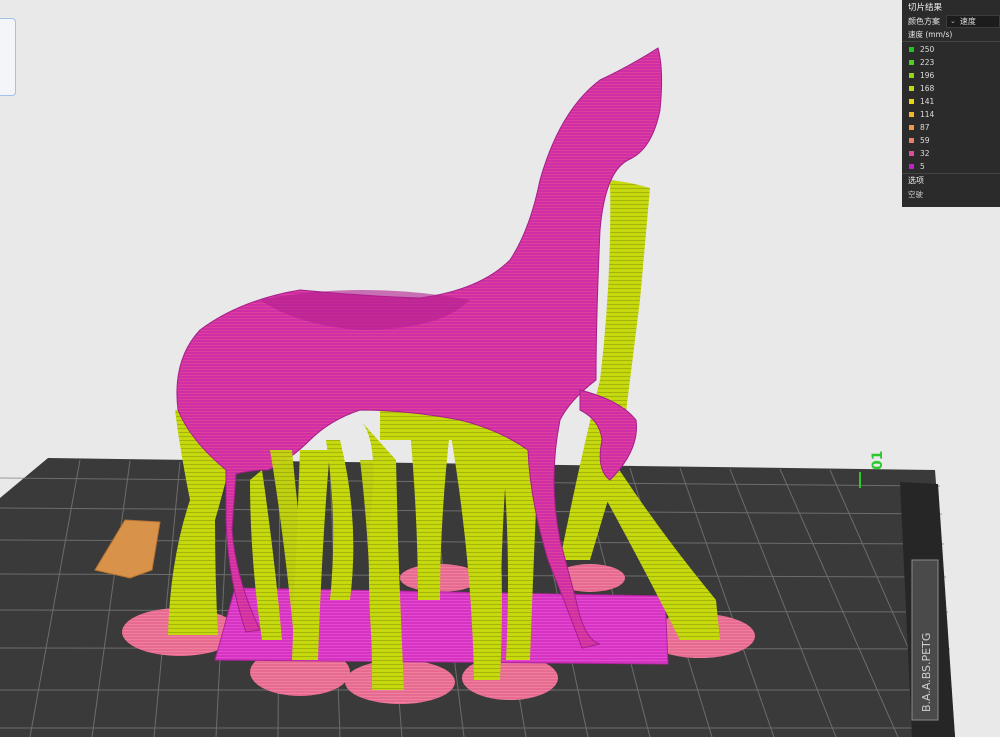 The height and width of the screenshot is (737, 1000). What do you see at coordinates (925, 140) in the screenshot?
I see `legend-value: 59` at bounding box center [925, 140].